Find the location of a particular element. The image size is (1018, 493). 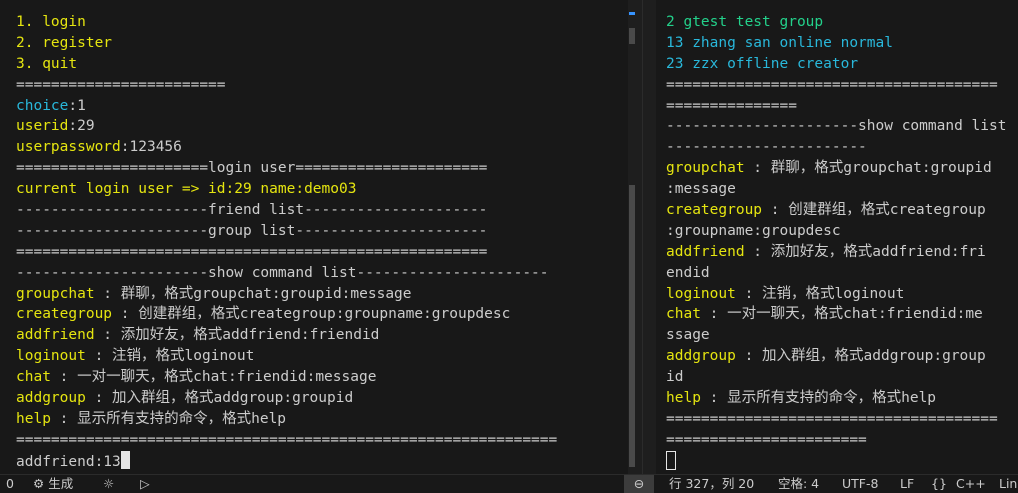

gear-icon: ⚙ is located at coordinates (39, 483).